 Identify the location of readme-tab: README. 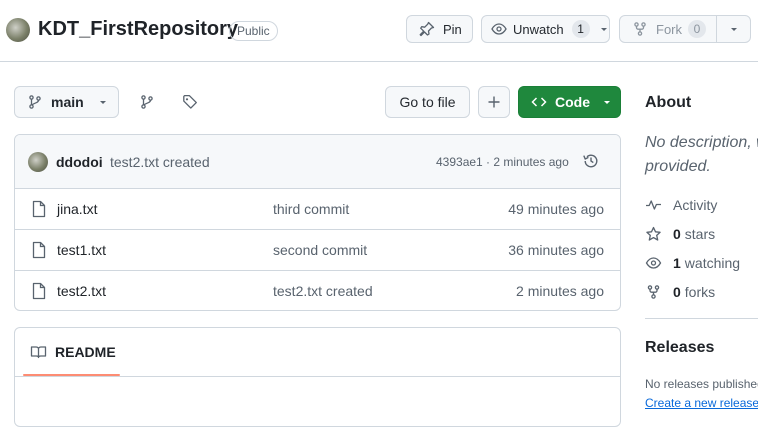
(73, 352).